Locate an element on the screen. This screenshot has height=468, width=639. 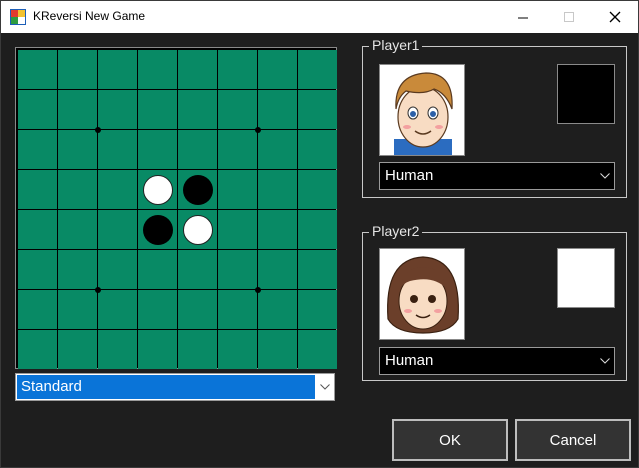
player2-type-select: Human is located at coordinates (497, 361).